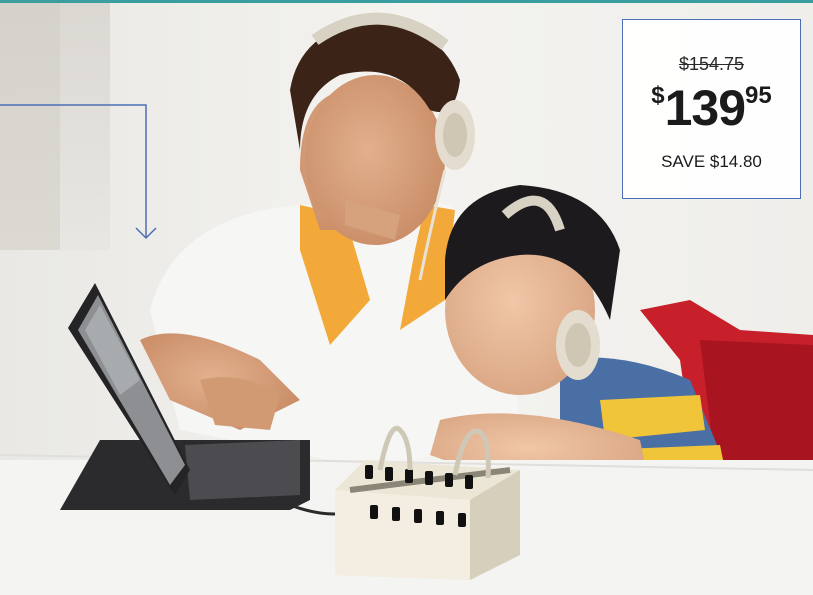 This screenshot has height=595, width=813. Describe the element at coordinates (406, 1) in the screenshot. I see `top-accent-rule` at that location.